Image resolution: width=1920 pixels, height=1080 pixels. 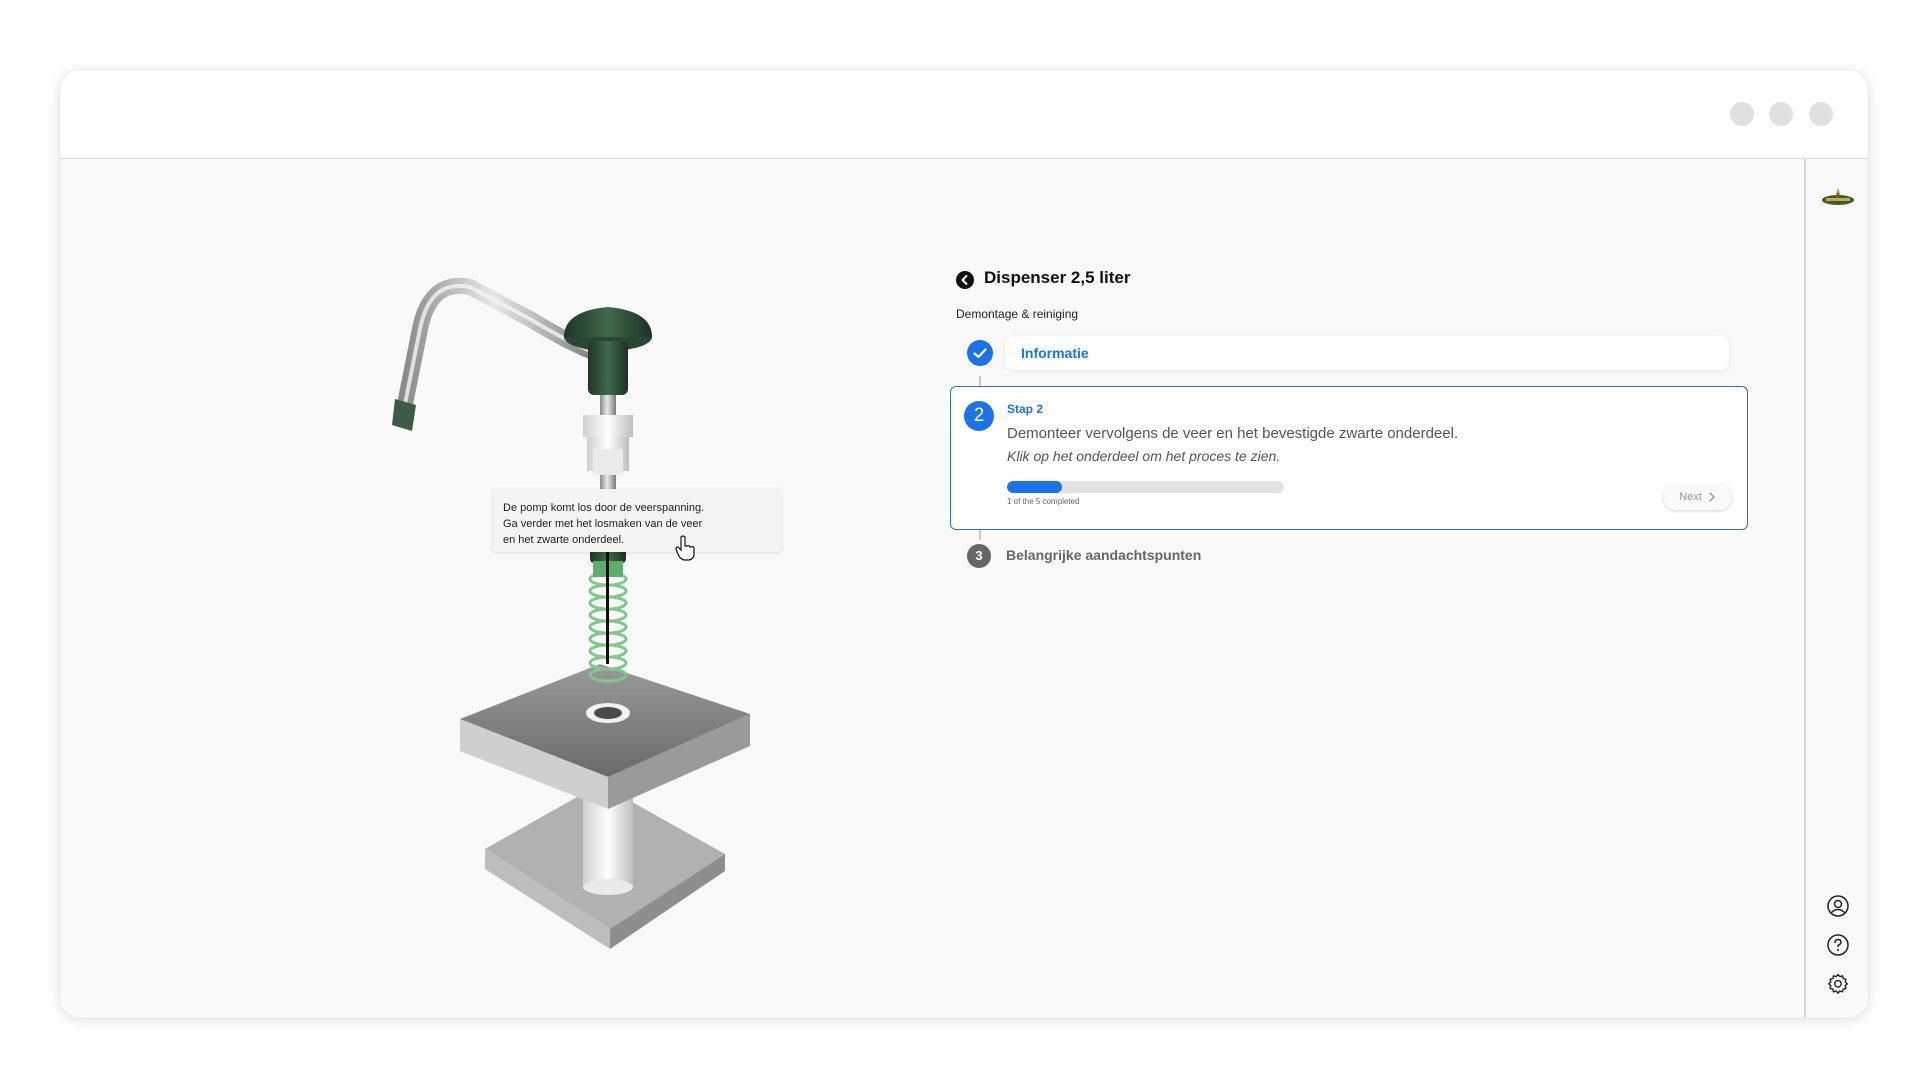 I want to click on step-progress-fill, so click(x=1035, y=487).